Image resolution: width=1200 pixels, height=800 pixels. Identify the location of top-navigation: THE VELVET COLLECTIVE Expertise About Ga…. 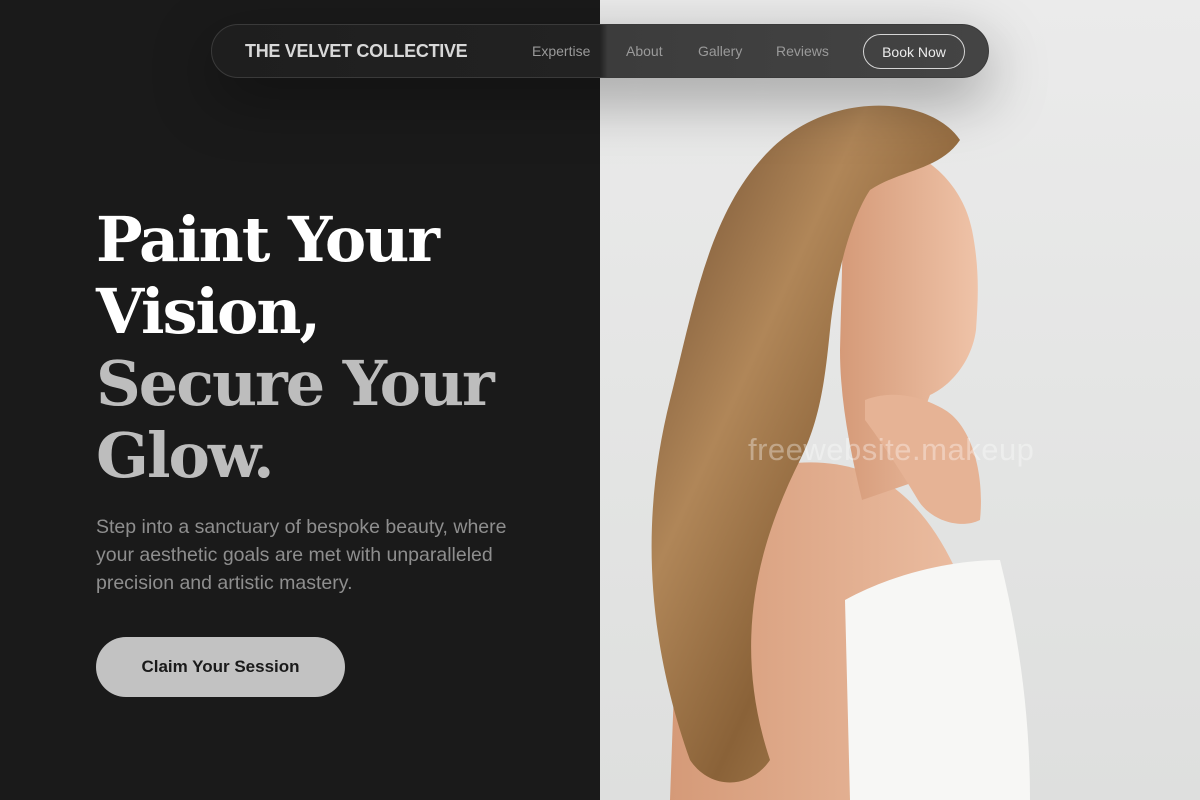
(600, 51).